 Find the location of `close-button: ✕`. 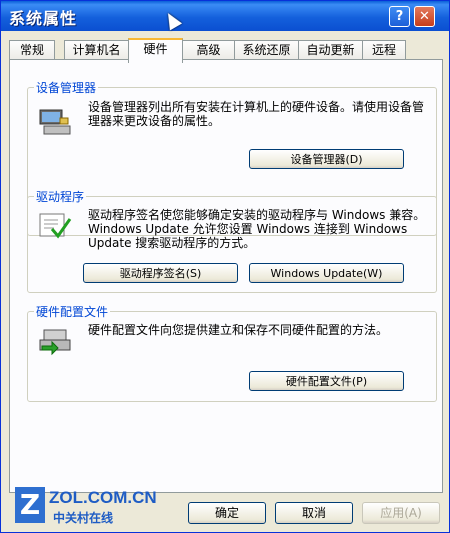

close-button: ✕ is located at coordinates (424, 16).